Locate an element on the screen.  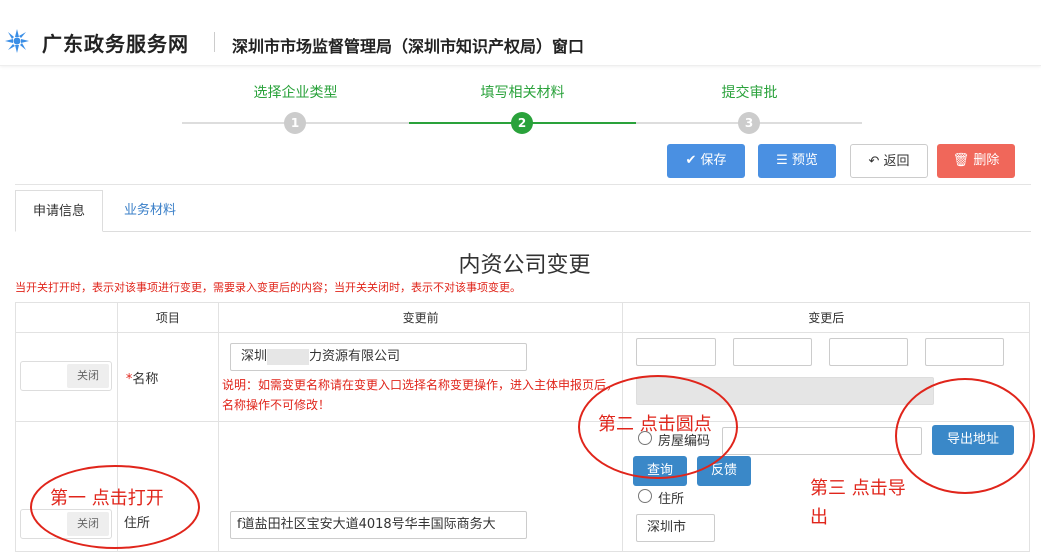
residence-radio is located at coordinates (645, 496).